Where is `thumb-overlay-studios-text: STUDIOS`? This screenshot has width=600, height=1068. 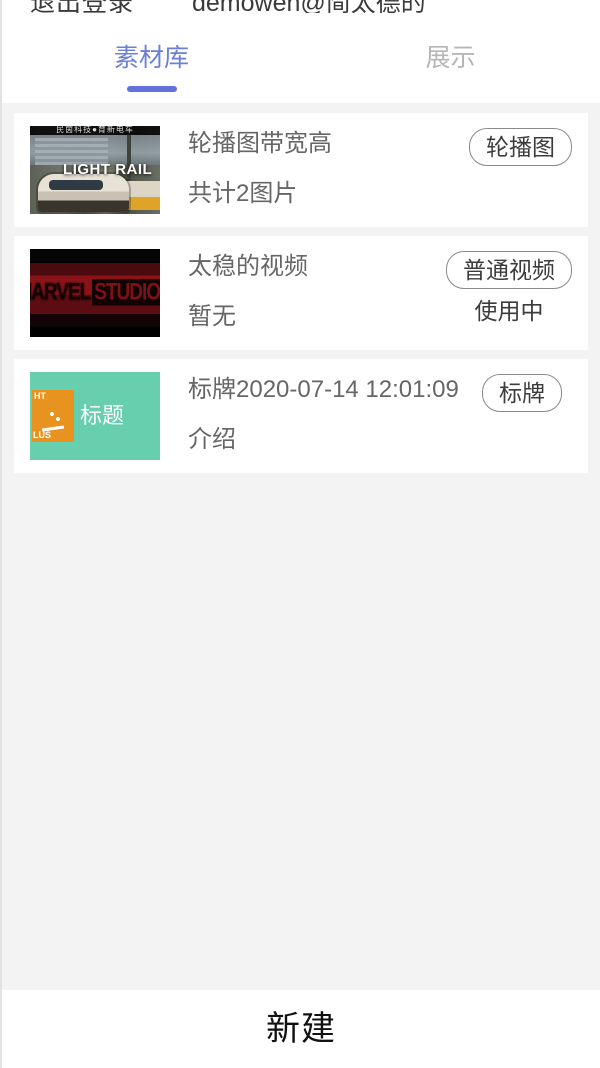 thumb-overlay-studios-text: STUDIOS is located at coordinates (126, 292).